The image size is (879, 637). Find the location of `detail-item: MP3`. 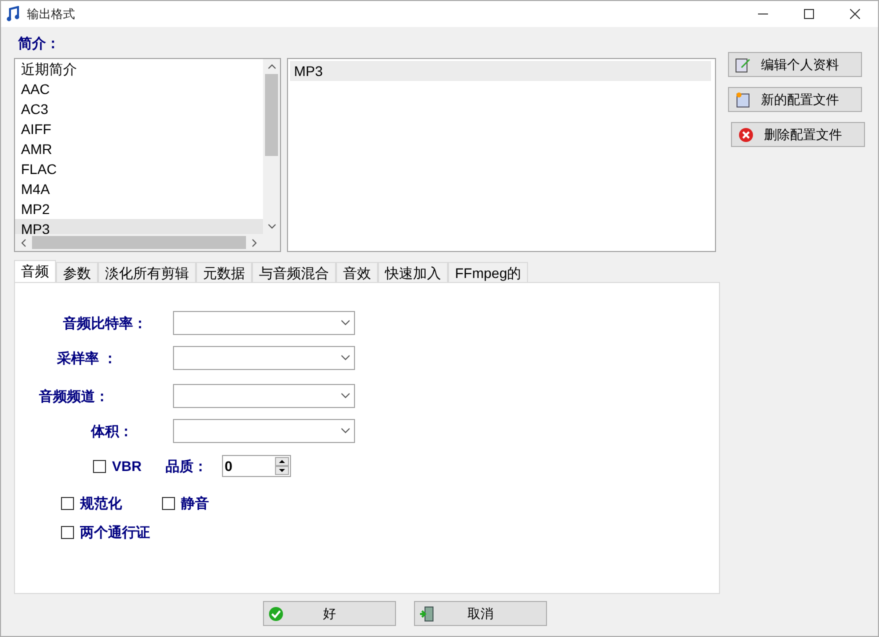

detail-item: MP3 is located at coordinates (500, 71).